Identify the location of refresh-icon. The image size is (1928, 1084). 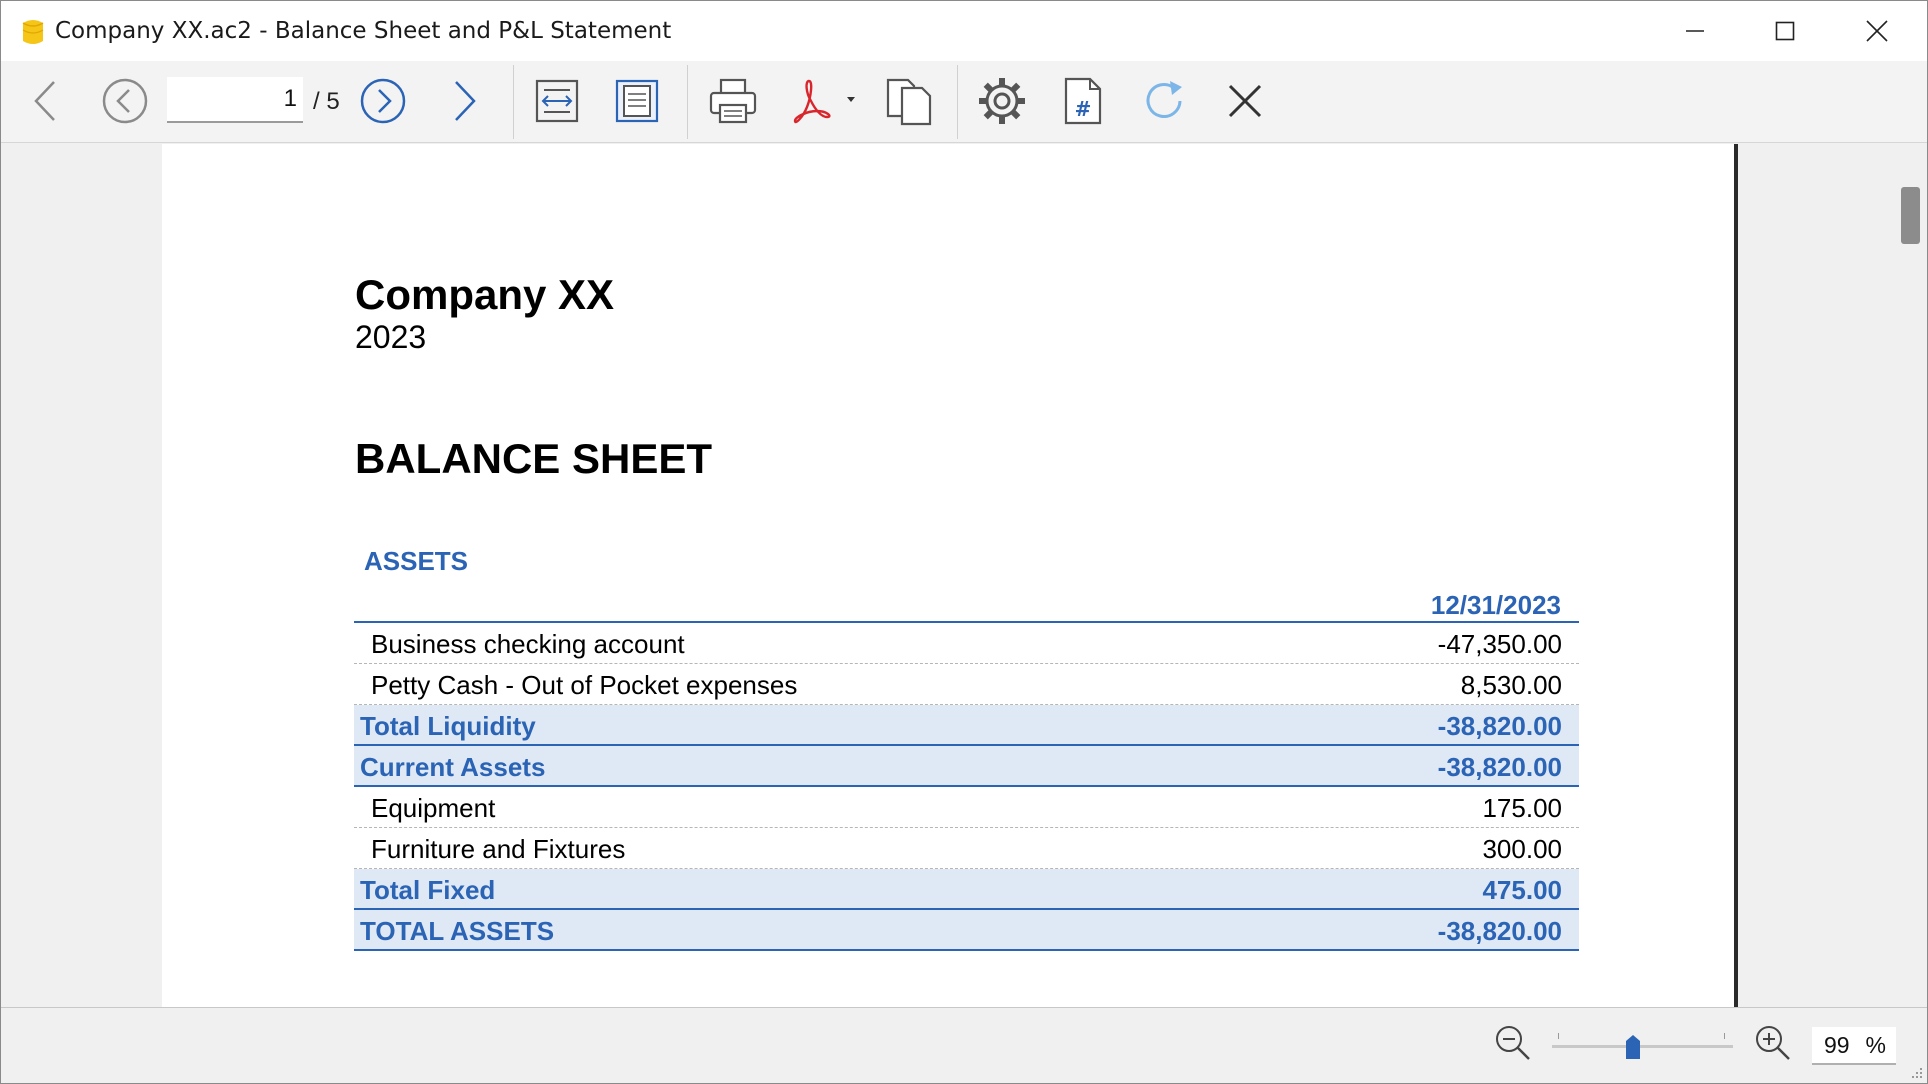
(1164, 99).